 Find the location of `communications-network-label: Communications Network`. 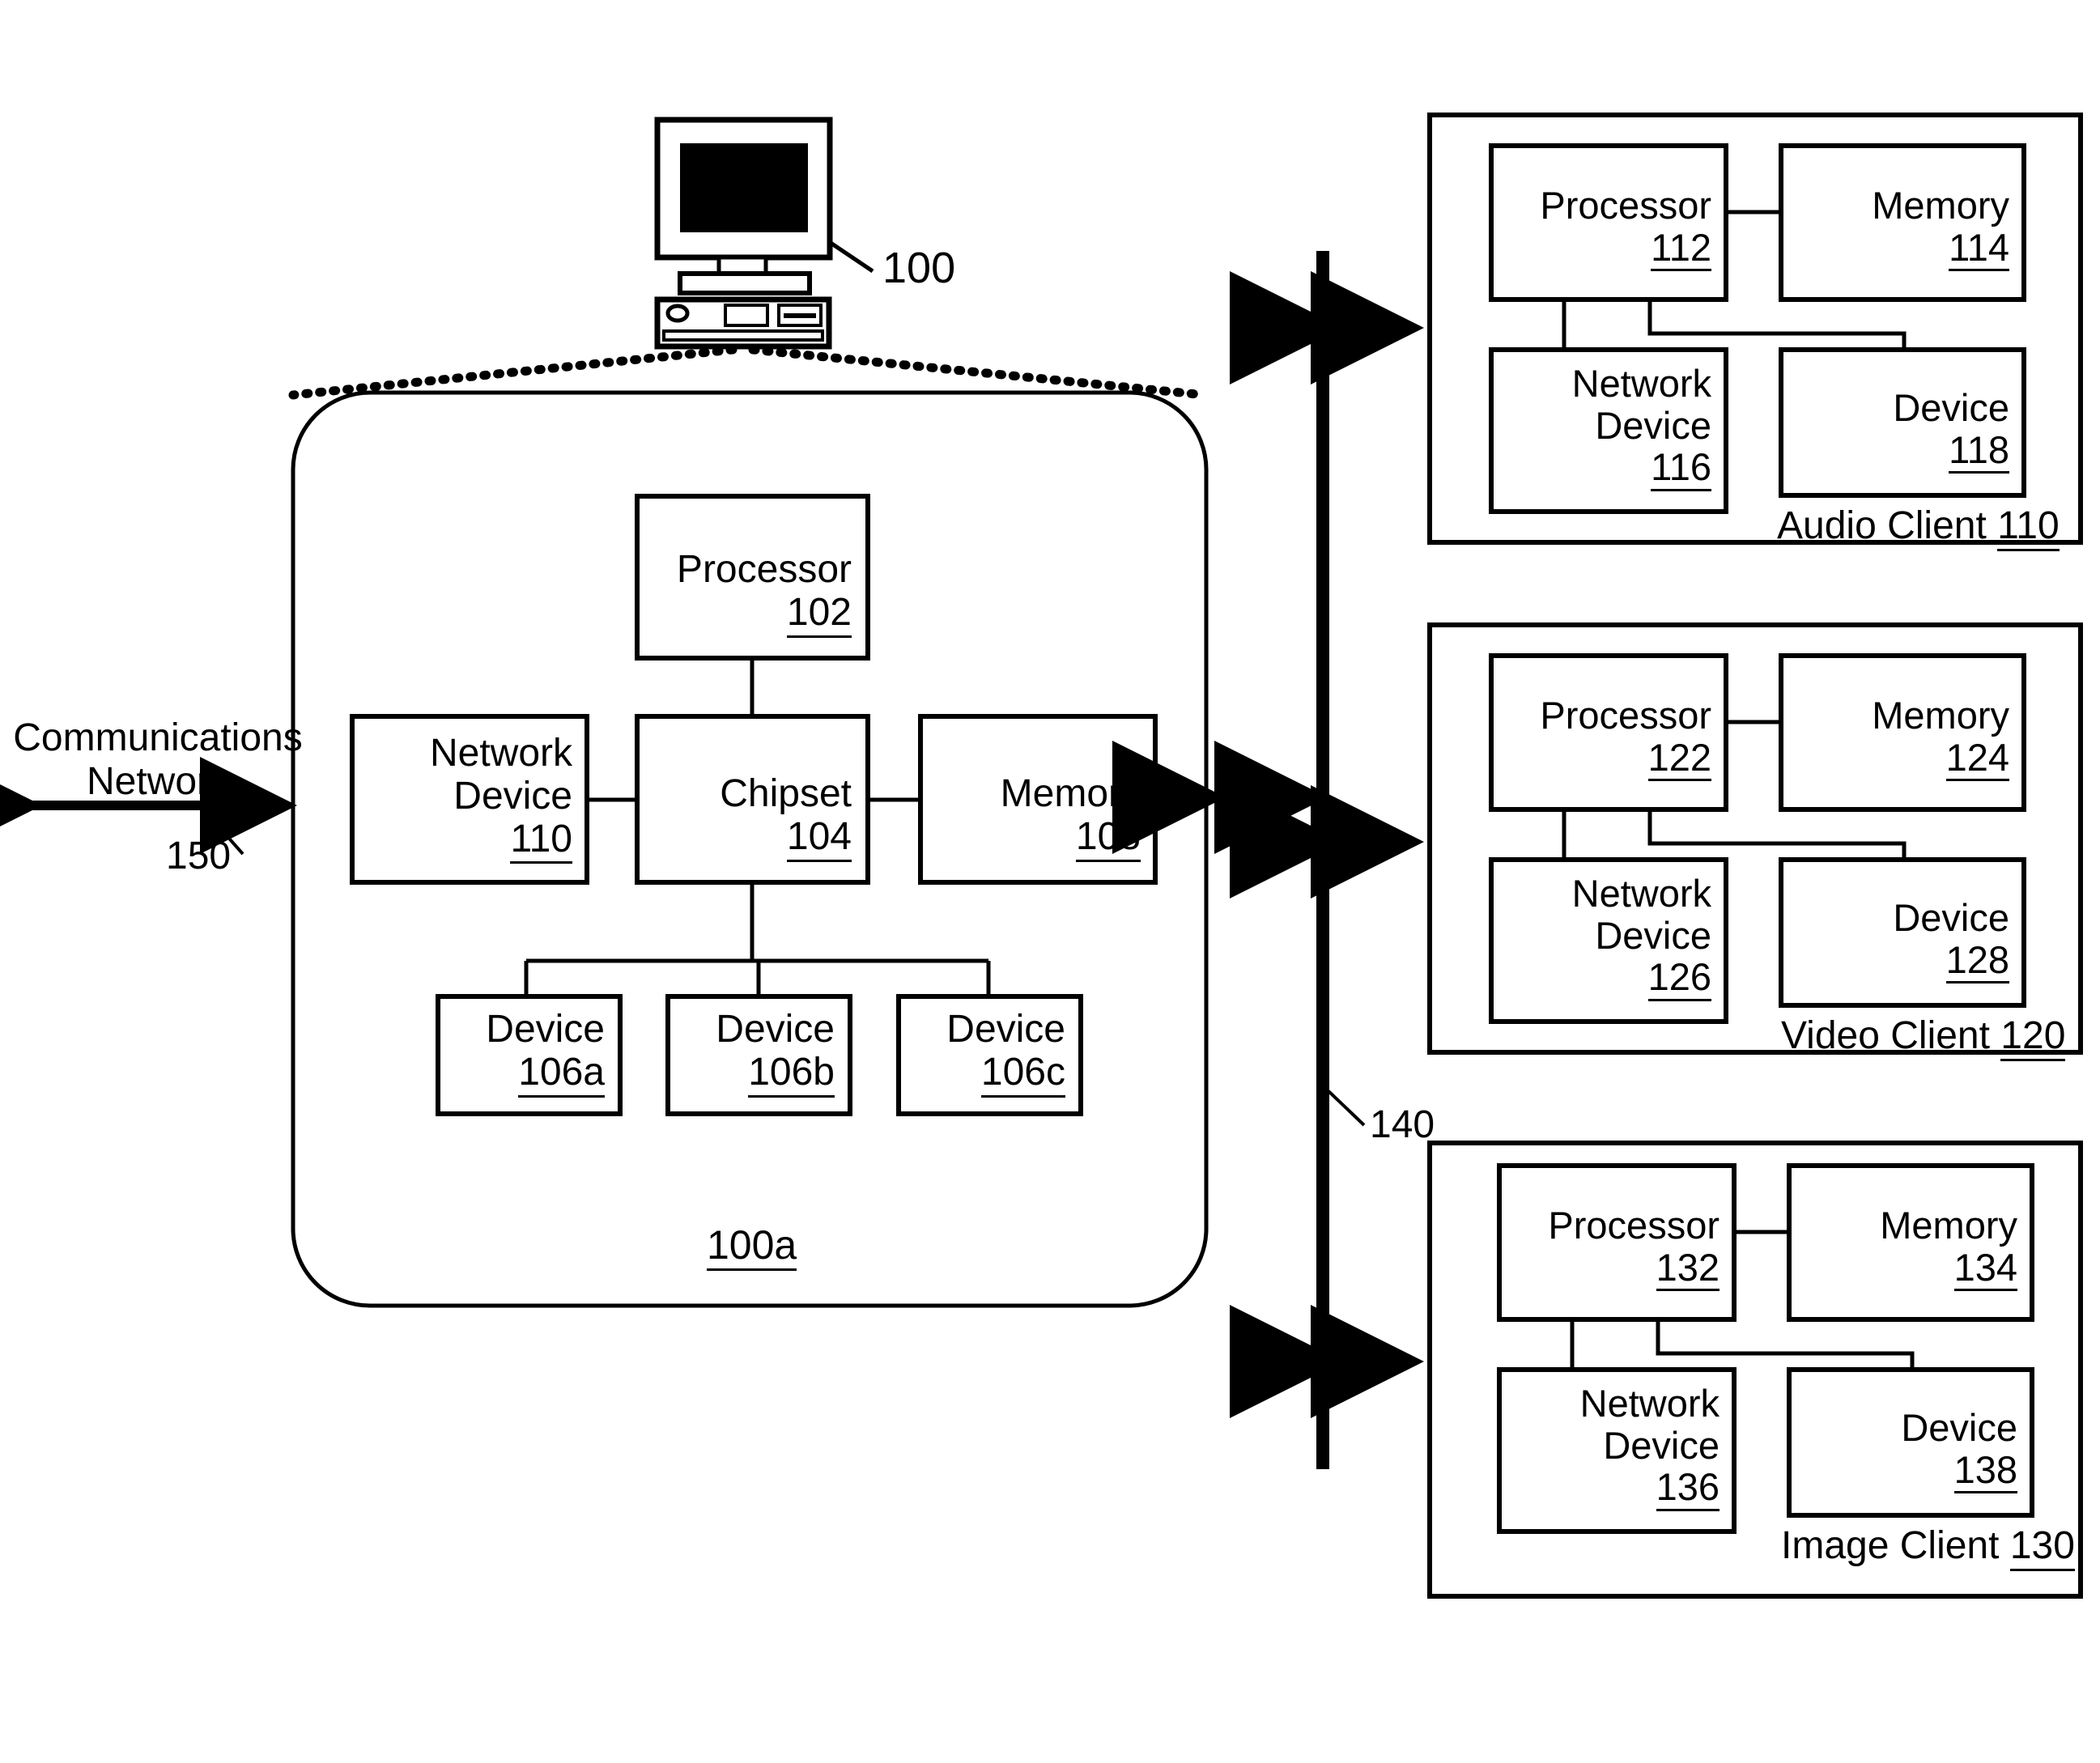

communications-network-label: Communications Network is located at coordinates (158, 760).